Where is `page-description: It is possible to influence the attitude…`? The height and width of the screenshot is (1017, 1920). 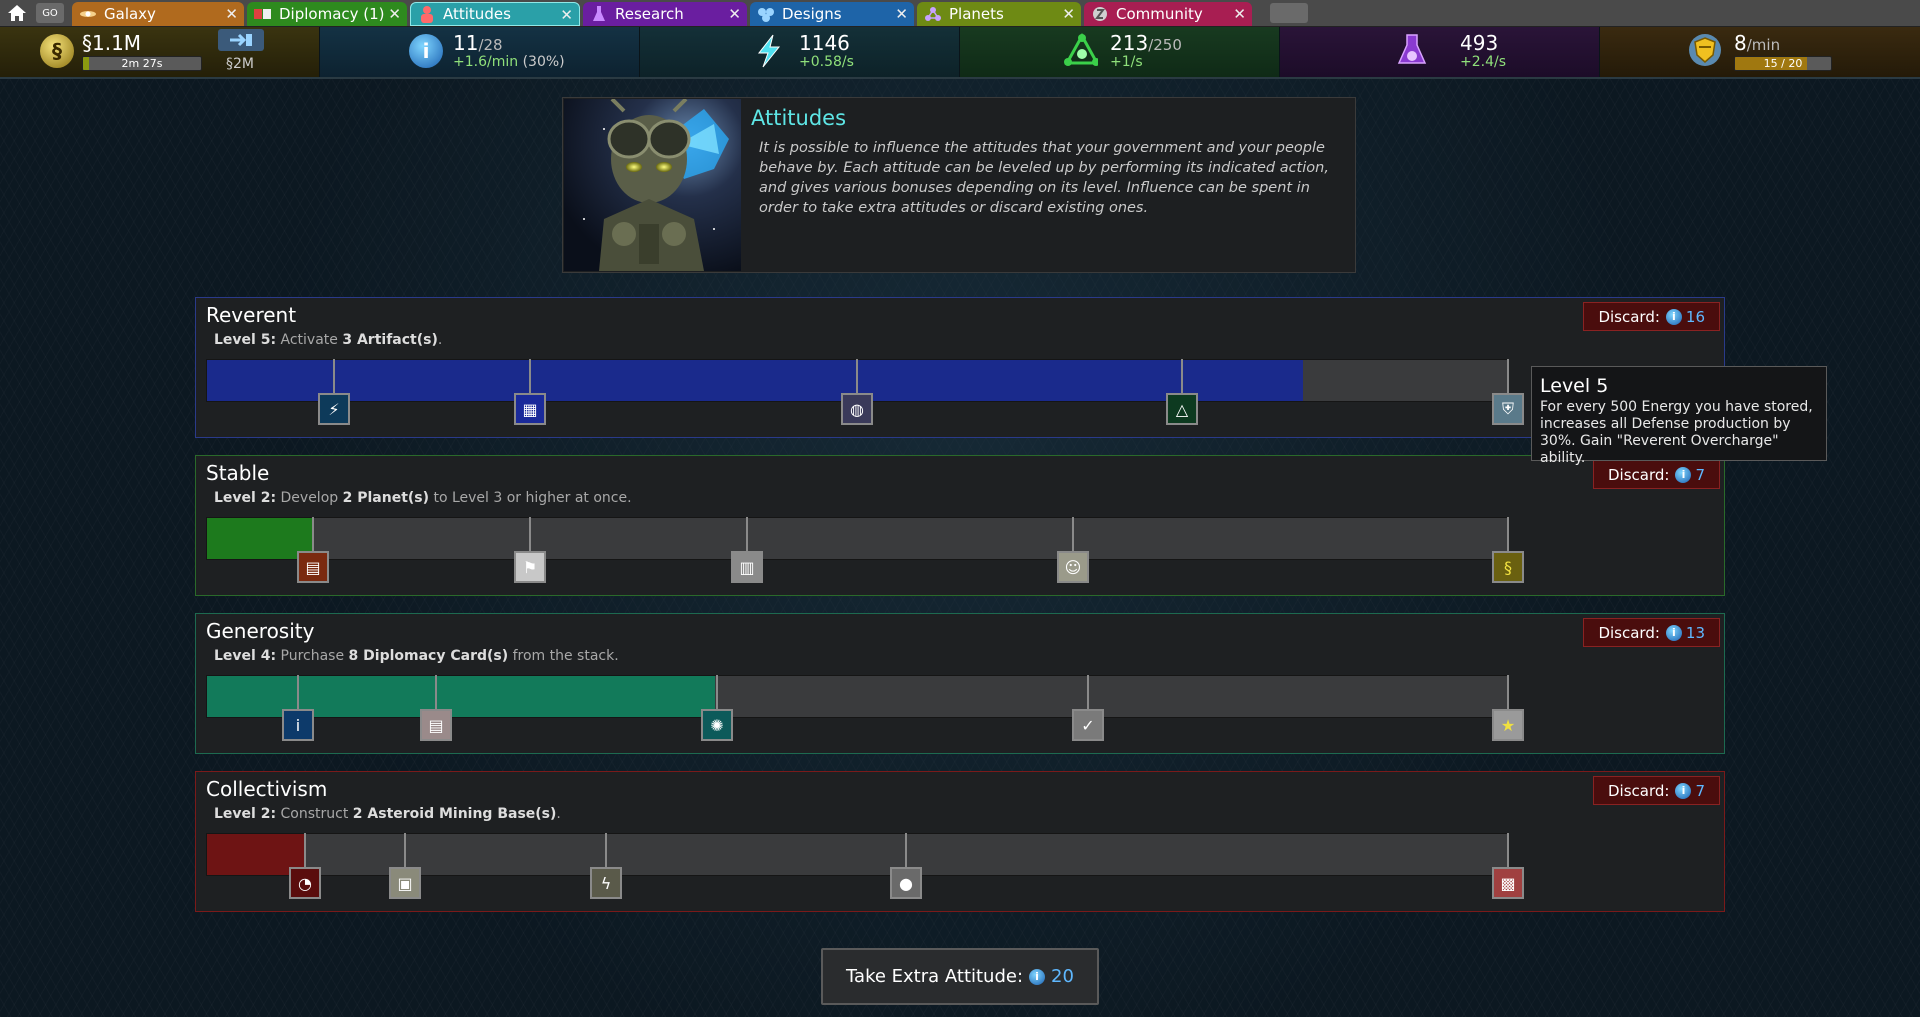
page-description: It is possible to influence the attitude… is located at coordinates (1044, 178).